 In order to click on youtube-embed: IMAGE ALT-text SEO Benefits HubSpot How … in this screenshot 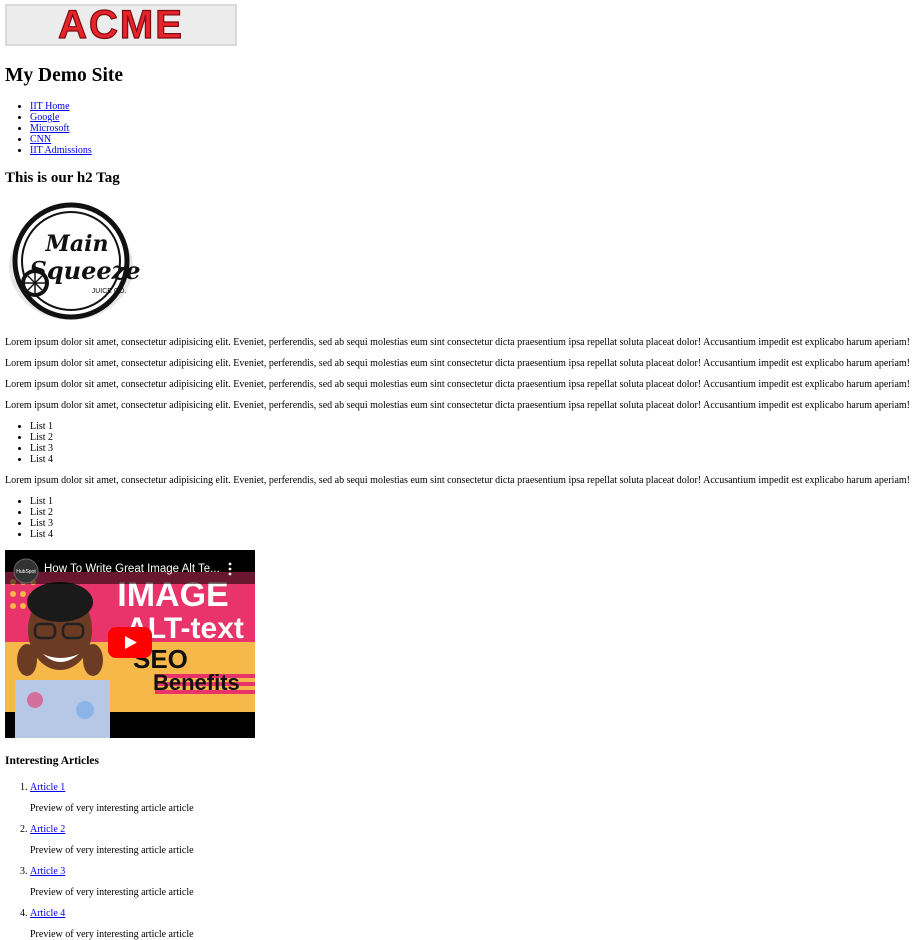, I will do `click(130, 644)`.